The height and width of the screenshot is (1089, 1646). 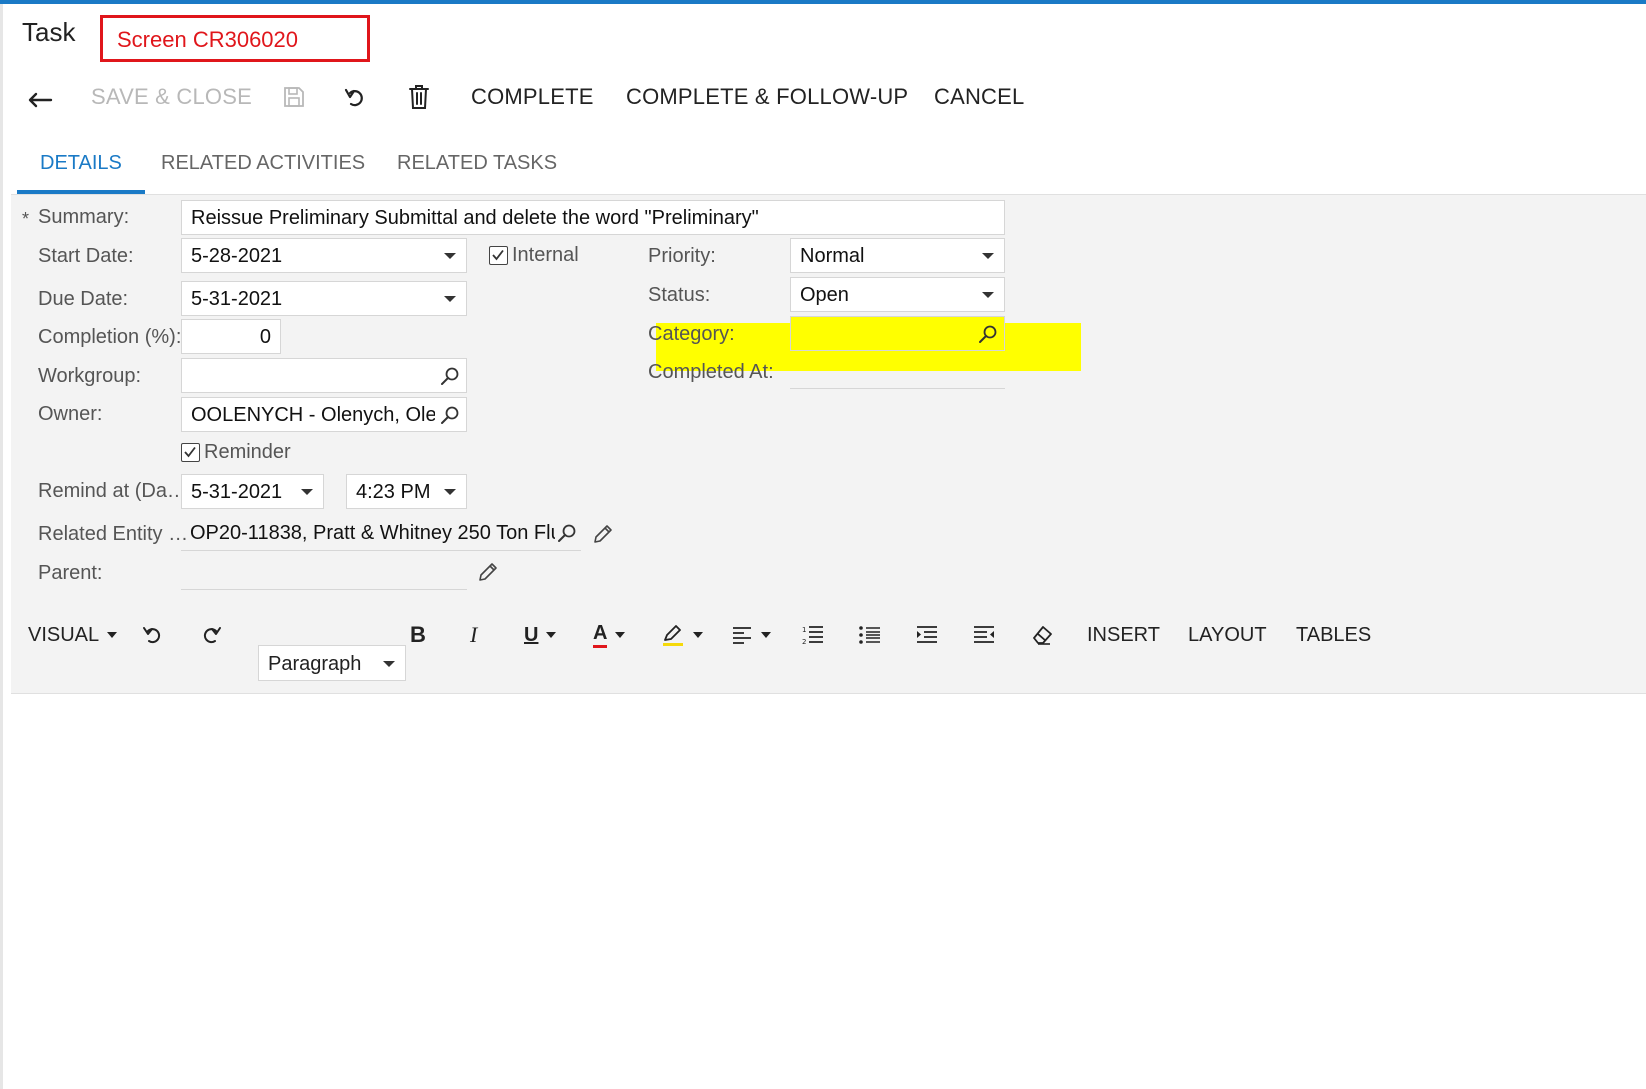 What do you see at coordinates (90, 376) in the screenshot?
I see `workgroup-label: Workgroup:` at bounding box center [90, 376].